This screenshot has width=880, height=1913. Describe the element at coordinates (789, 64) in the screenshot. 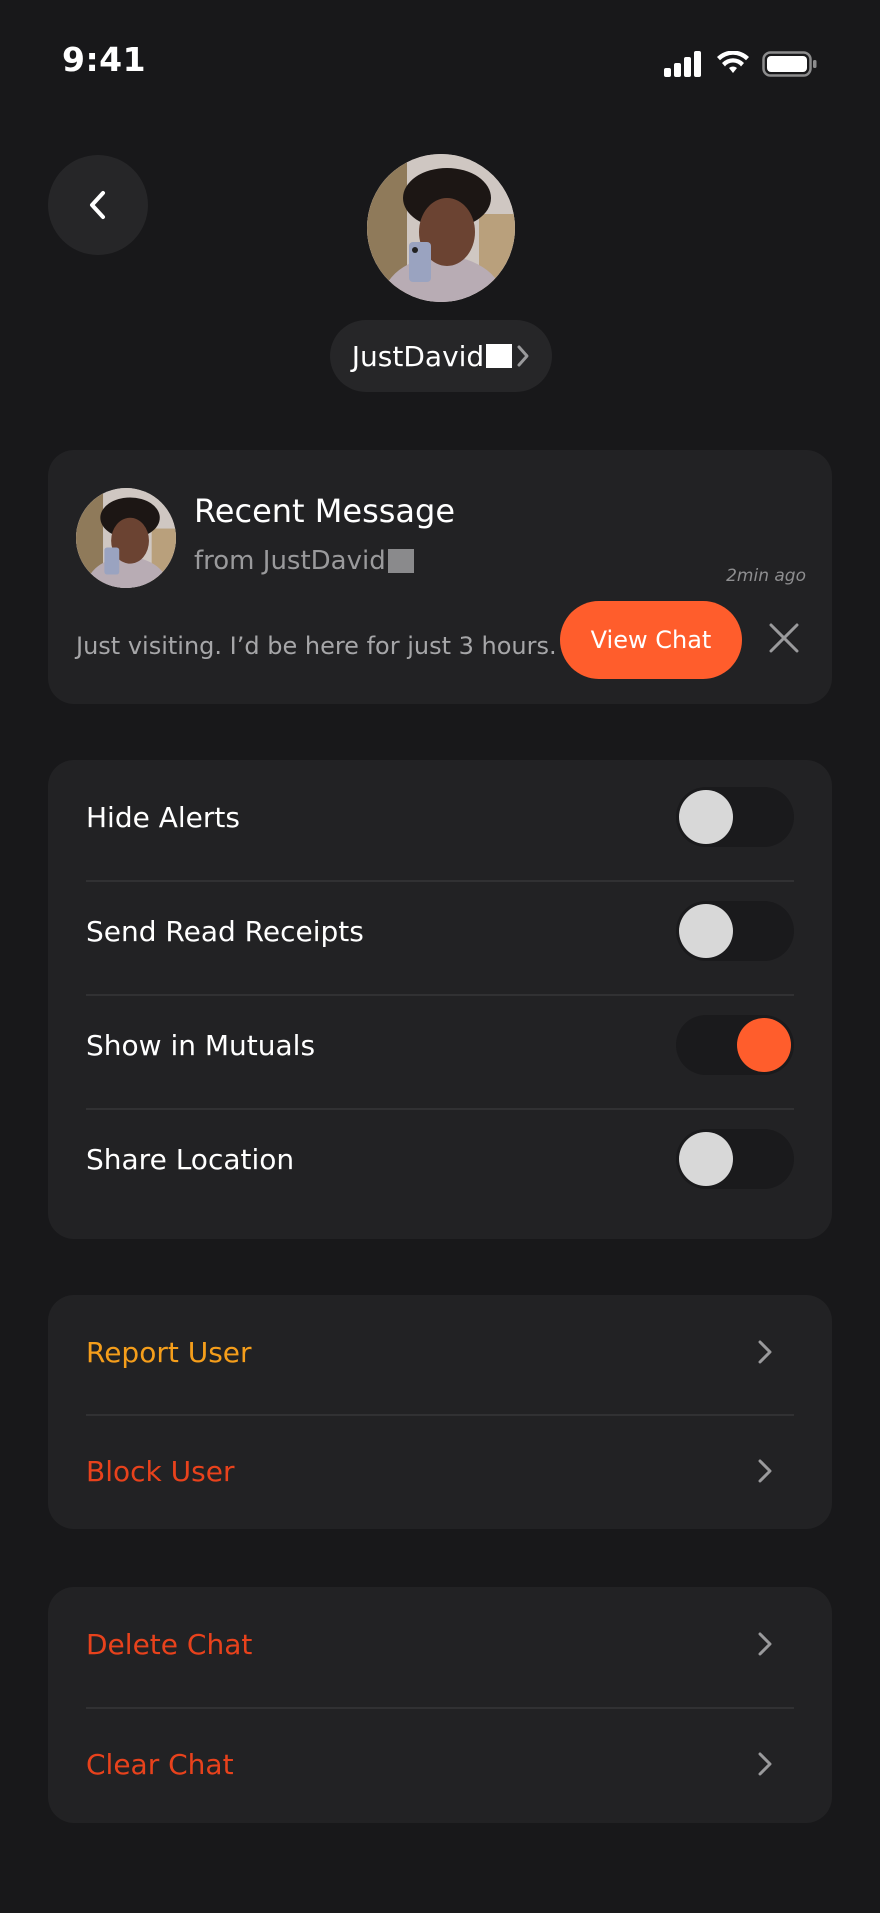

I see `battery-icon` at that location.